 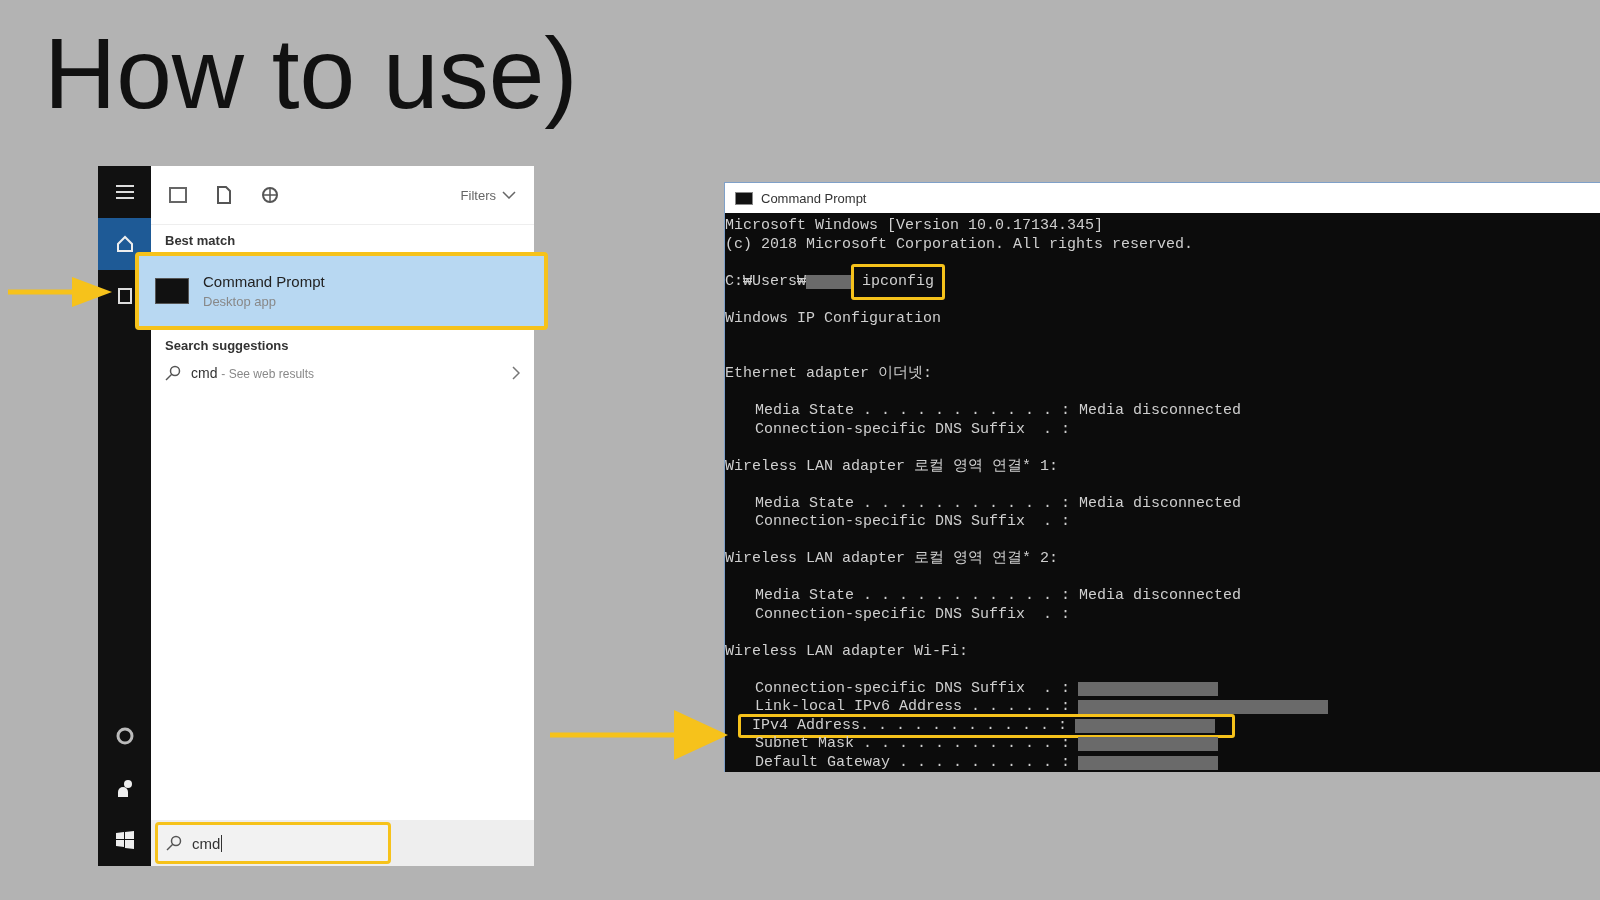 What do you see at coordinates (124, 788) in the screenshot?
I see `user-icon` at bounding box center [124, 788].